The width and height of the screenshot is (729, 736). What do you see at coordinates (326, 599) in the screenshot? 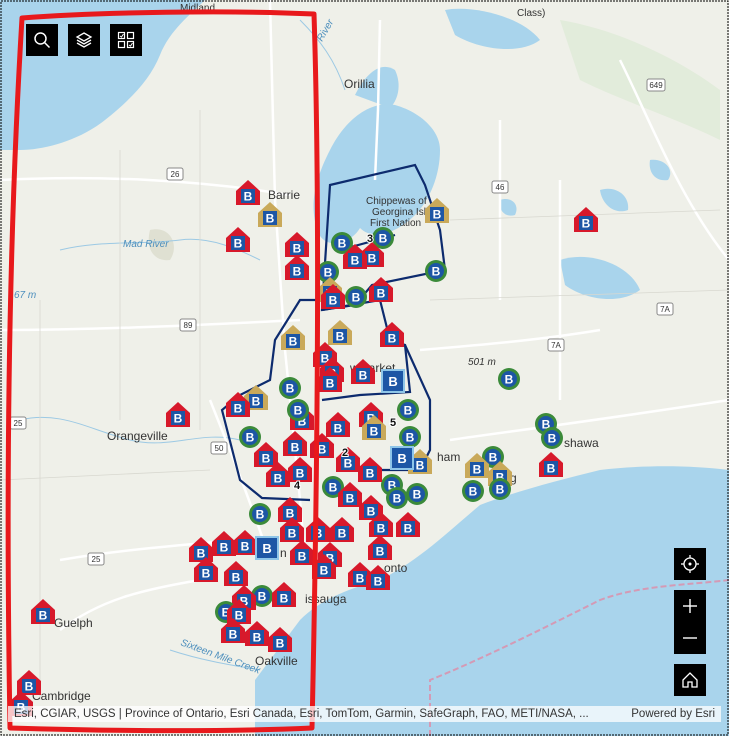
I see `label-mississauga: issauga` at bounding box center [326, 599].